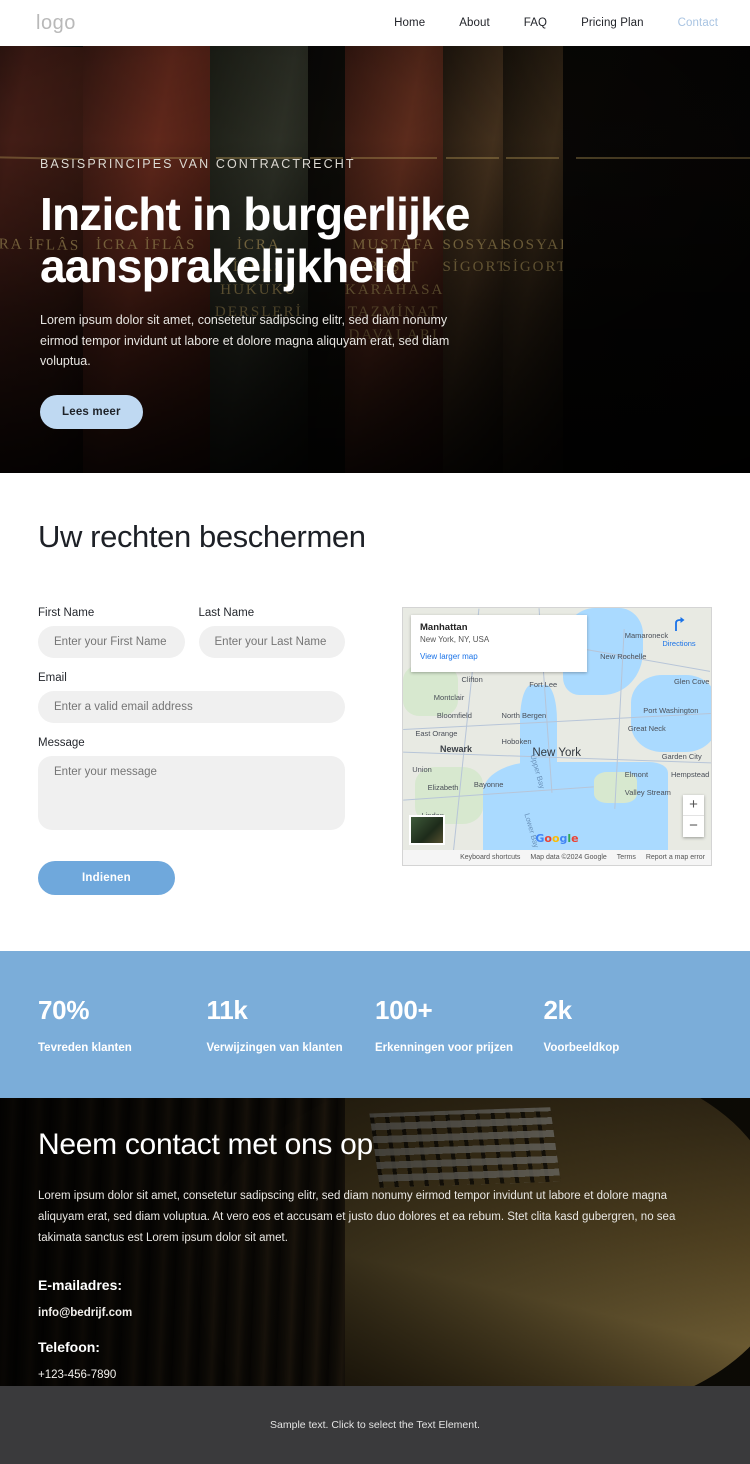 The width and height of the screenshot is (750, 1464). I want to click on nav-item-home: Home, so click(409, 23).